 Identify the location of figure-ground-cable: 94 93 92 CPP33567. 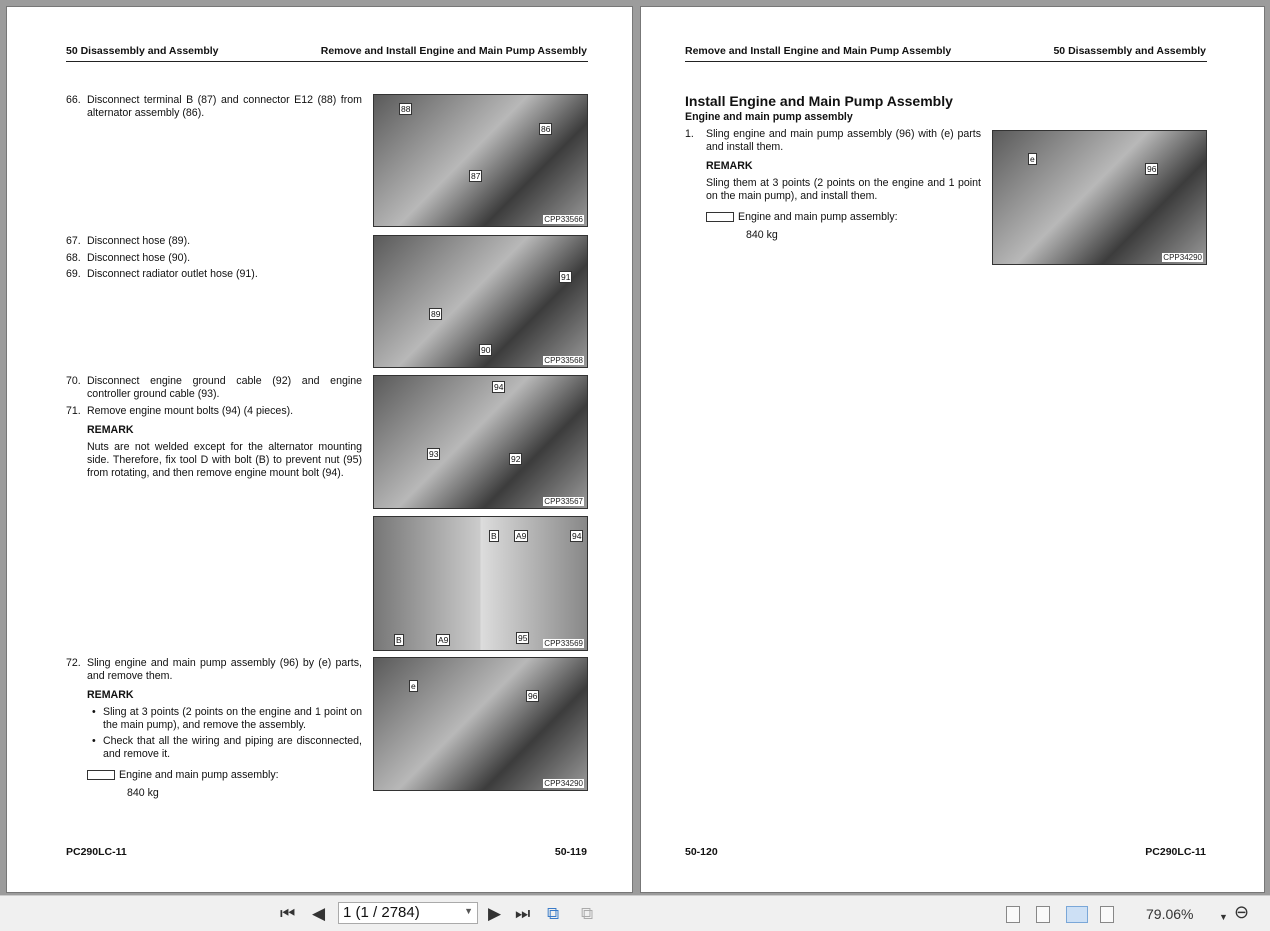
(480, 442).